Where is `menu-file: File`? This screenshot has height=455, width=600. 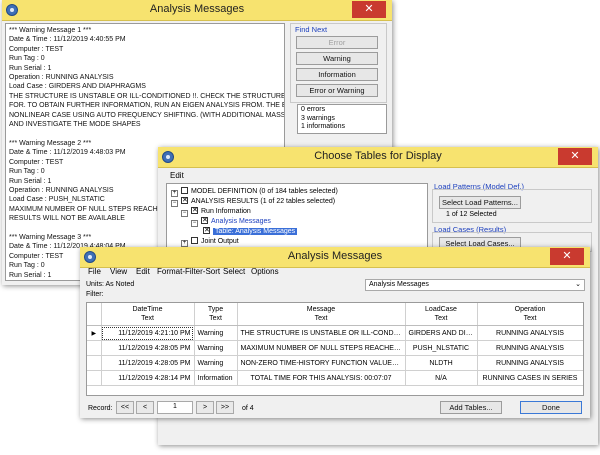 menu-file: File is located at coordinates (94, 271).